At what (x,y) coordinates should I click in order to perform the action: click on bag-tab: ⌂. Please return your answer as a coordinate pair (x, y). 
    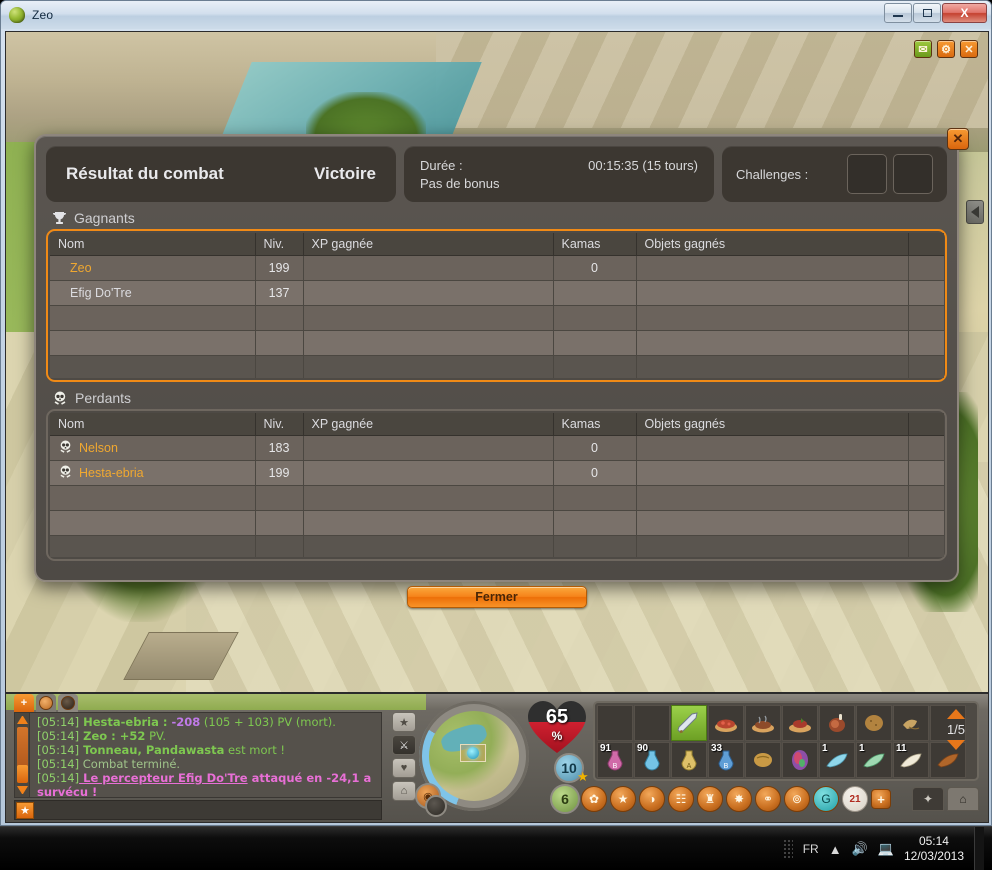
    Looking at the image, I should click on (963, 799).